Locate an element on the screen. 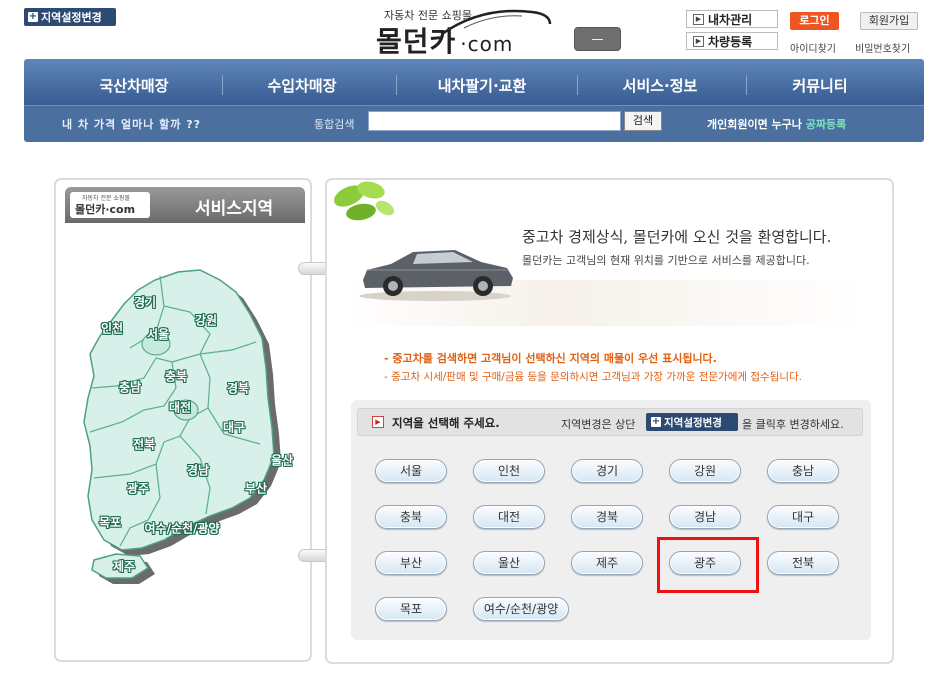 The height and width of the screenshot is (700, 931). selected-region-highlight is located at coordinates (708, 565).